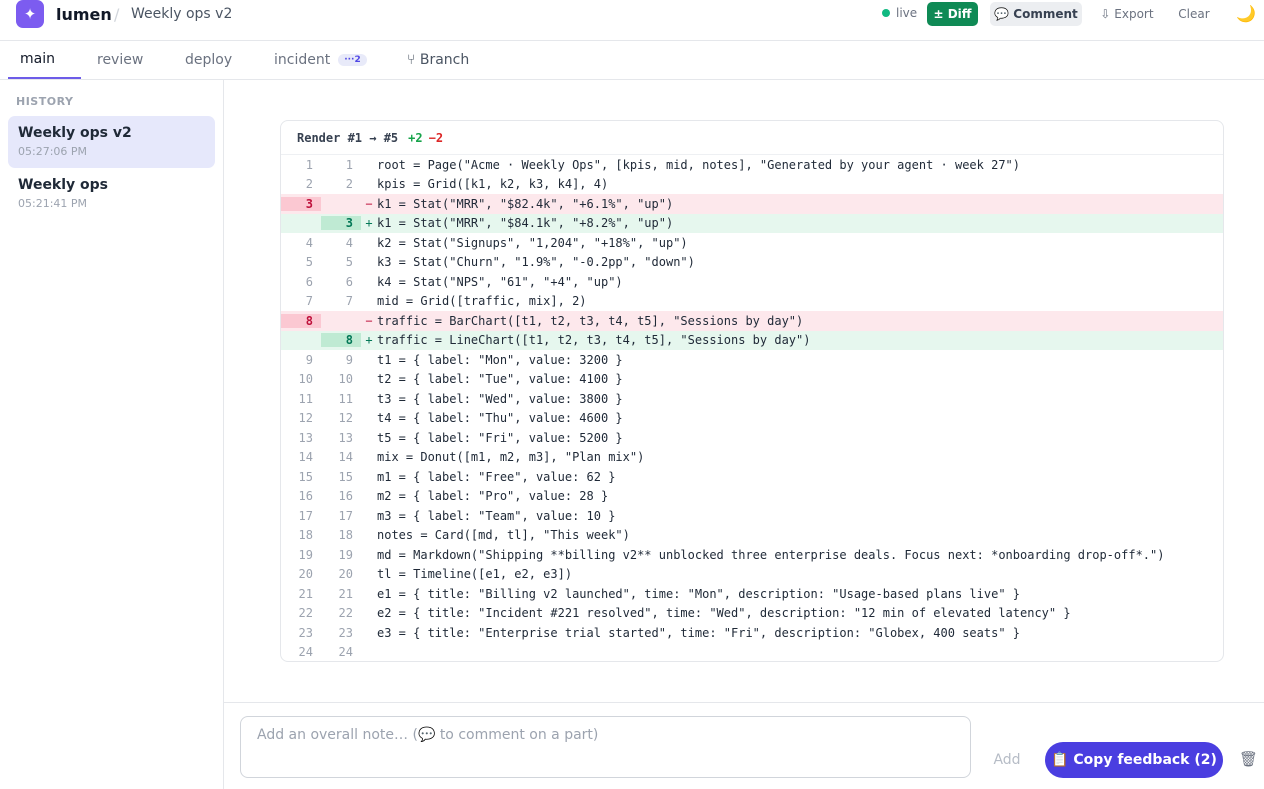 This screenshot has width=1264, height=789. What do you see at coordinates (305, 593) in the screenshot?
I see `old-line-number: 21` at bounding box center [305, 593].